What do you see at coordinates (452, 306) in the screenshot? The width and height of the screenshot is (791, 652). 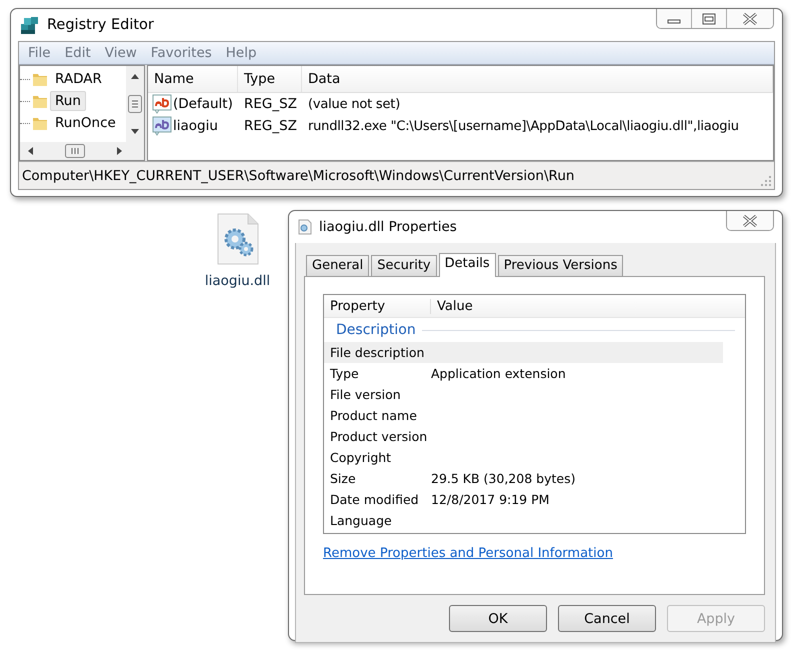 I see `column-header: Value` at bounding box center [452, 306].